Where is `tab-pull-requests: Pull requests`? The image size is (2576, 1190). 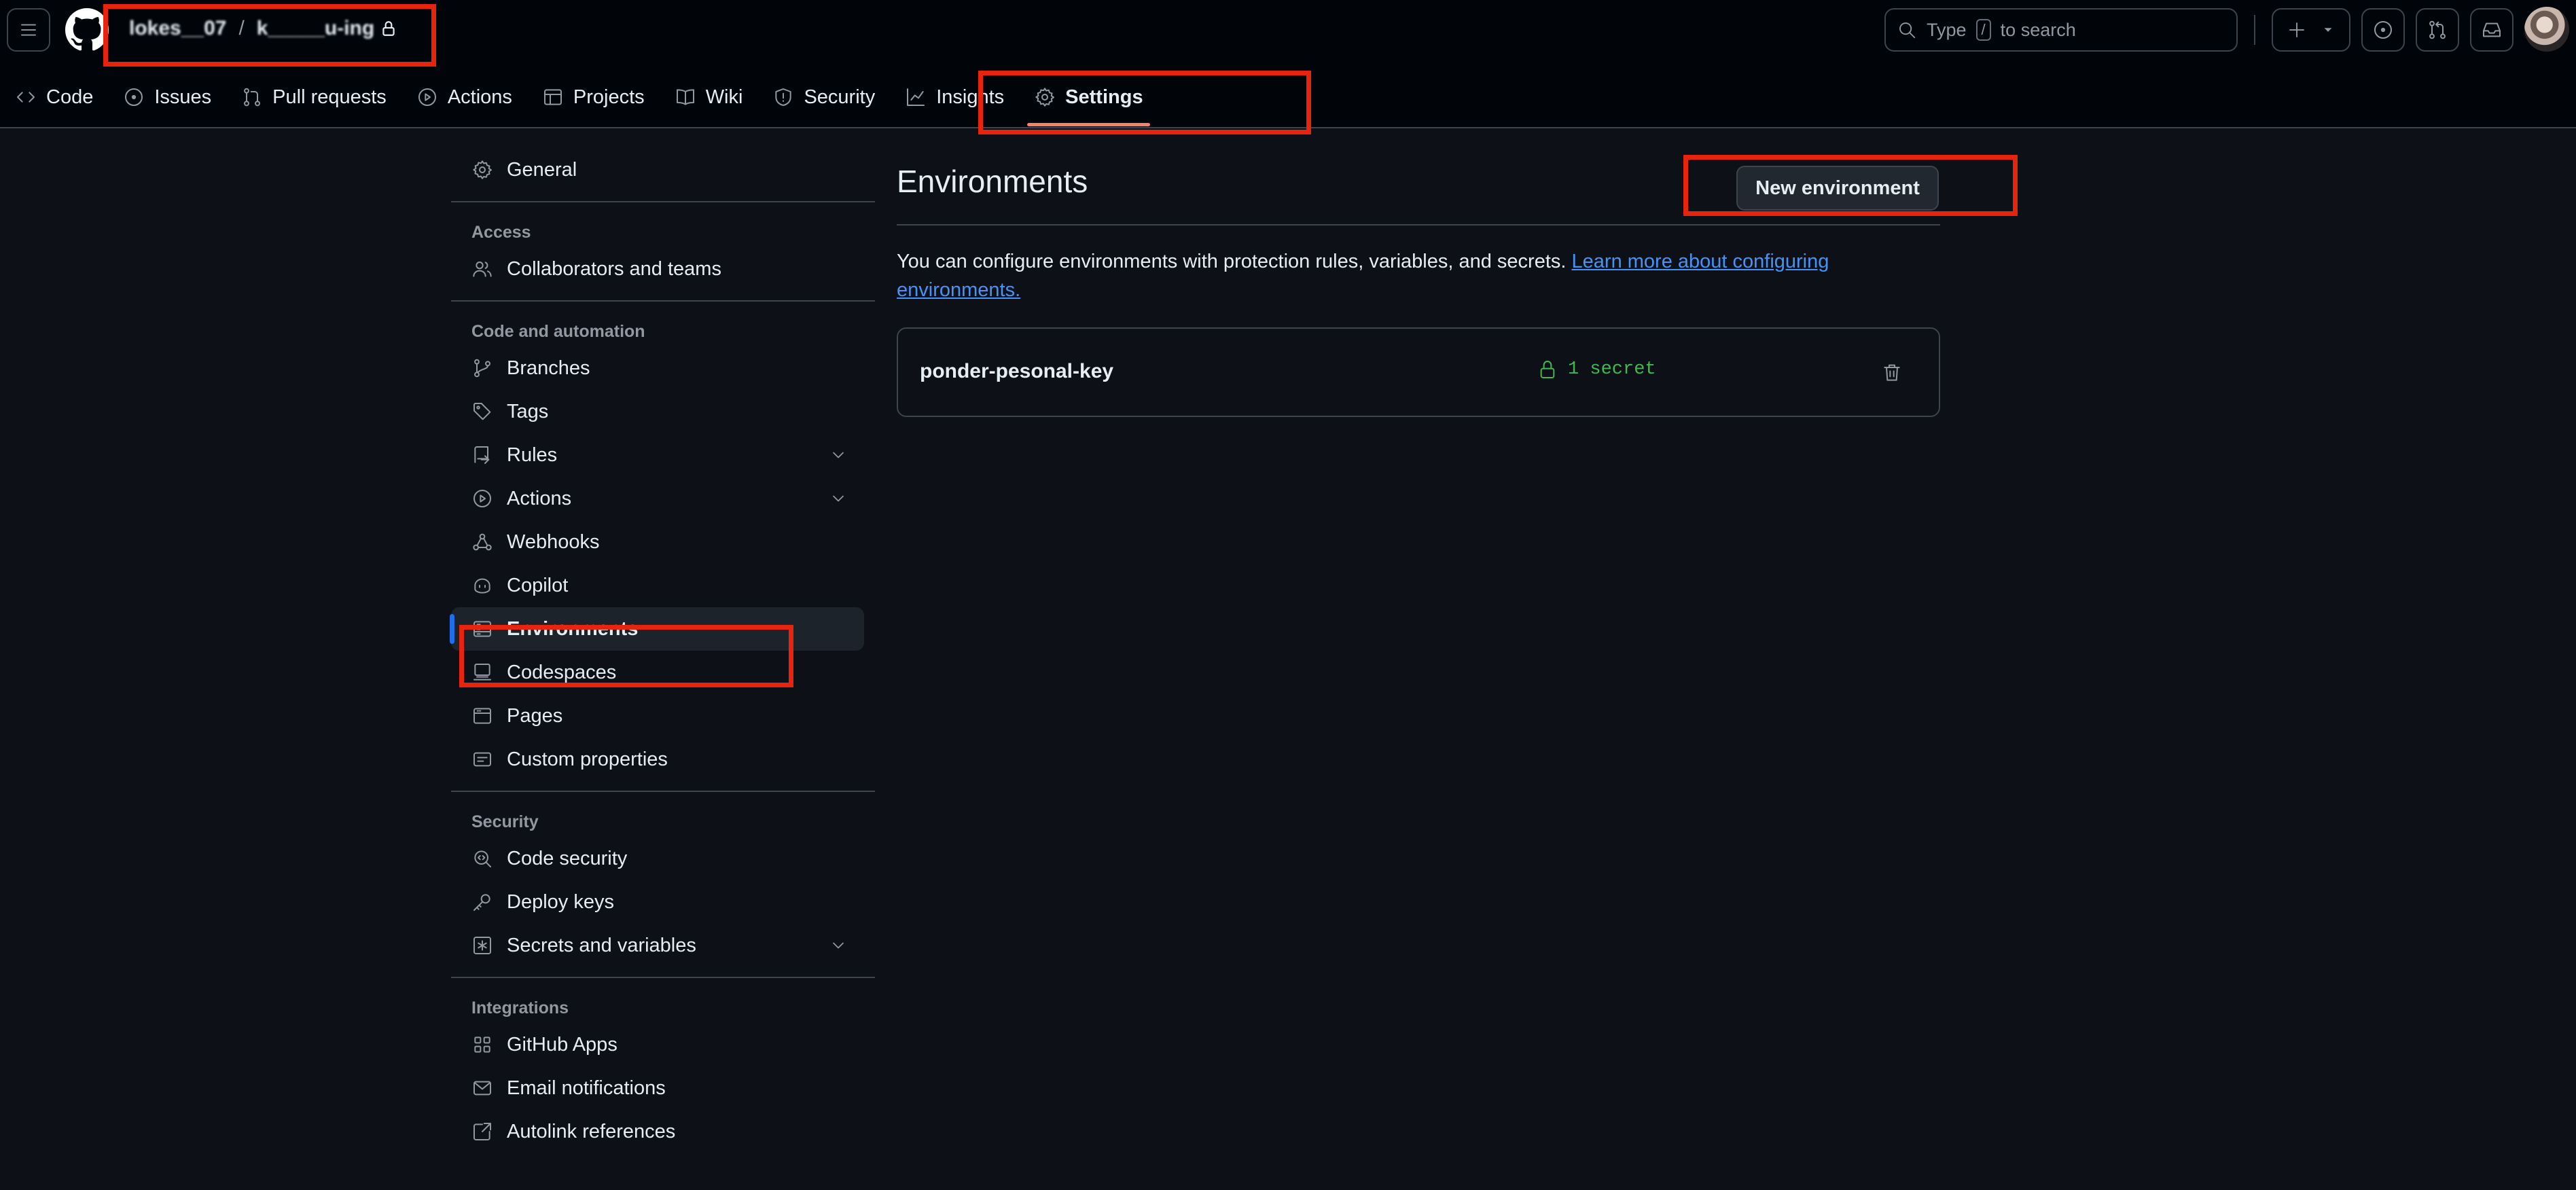 tab-pull-requests: Pull requests is located at coordinates (314, 97).